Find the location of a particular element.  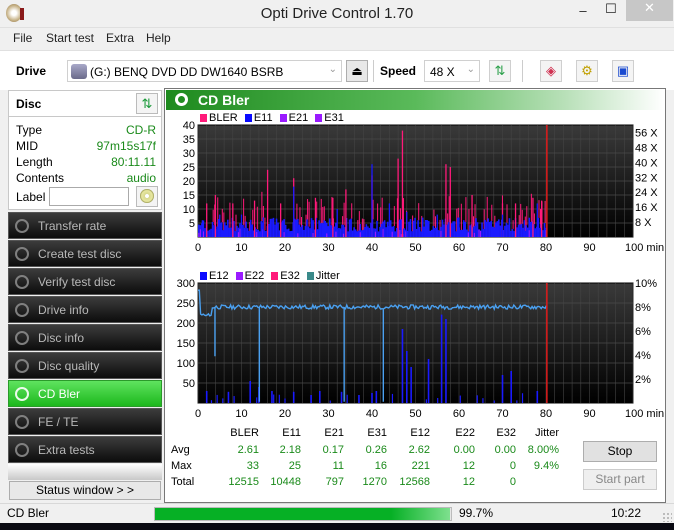

nav-item-extra-tests: Extra tests is located at coordinates (85, 449).